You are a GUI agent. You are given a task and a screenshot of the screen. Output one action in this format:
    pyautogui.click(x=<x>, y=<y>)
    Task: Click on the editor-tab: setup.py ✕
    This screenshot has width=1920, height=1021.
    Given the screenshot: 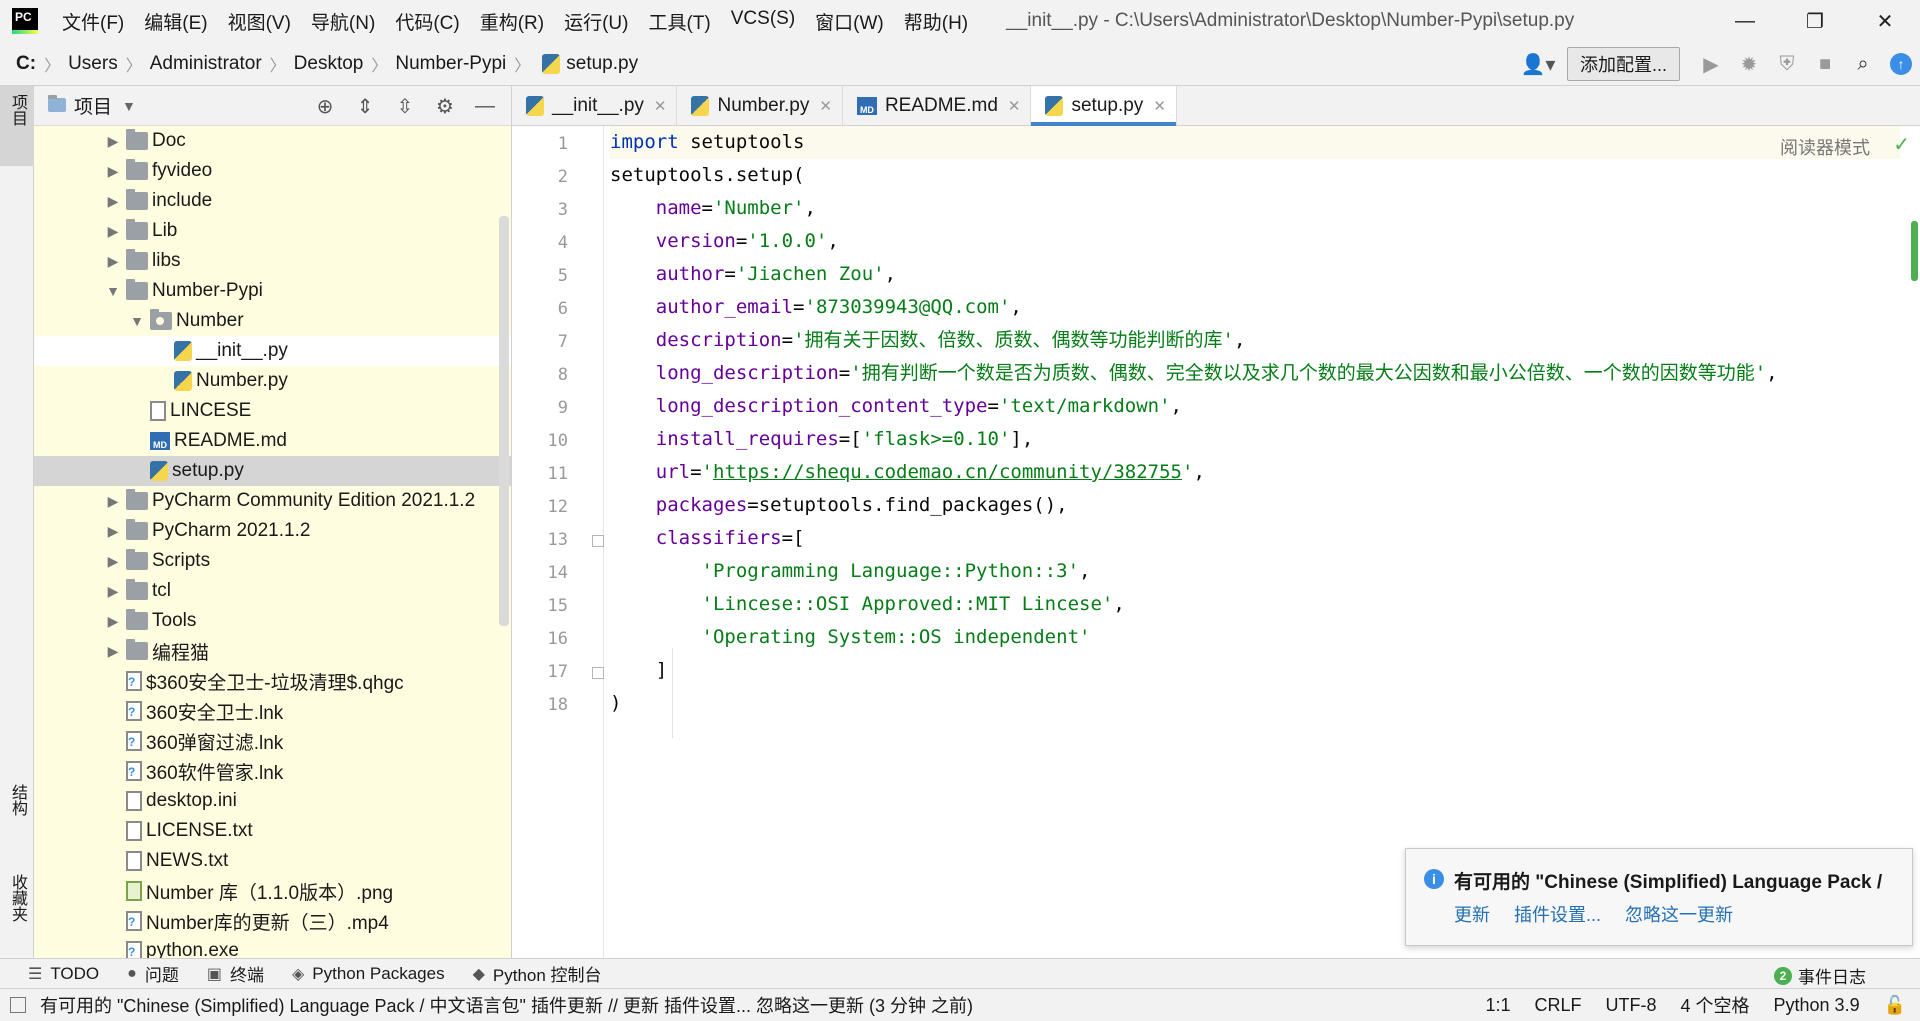 What is the action you would take?
    pyautogui.click(x=1104, y=106)
    